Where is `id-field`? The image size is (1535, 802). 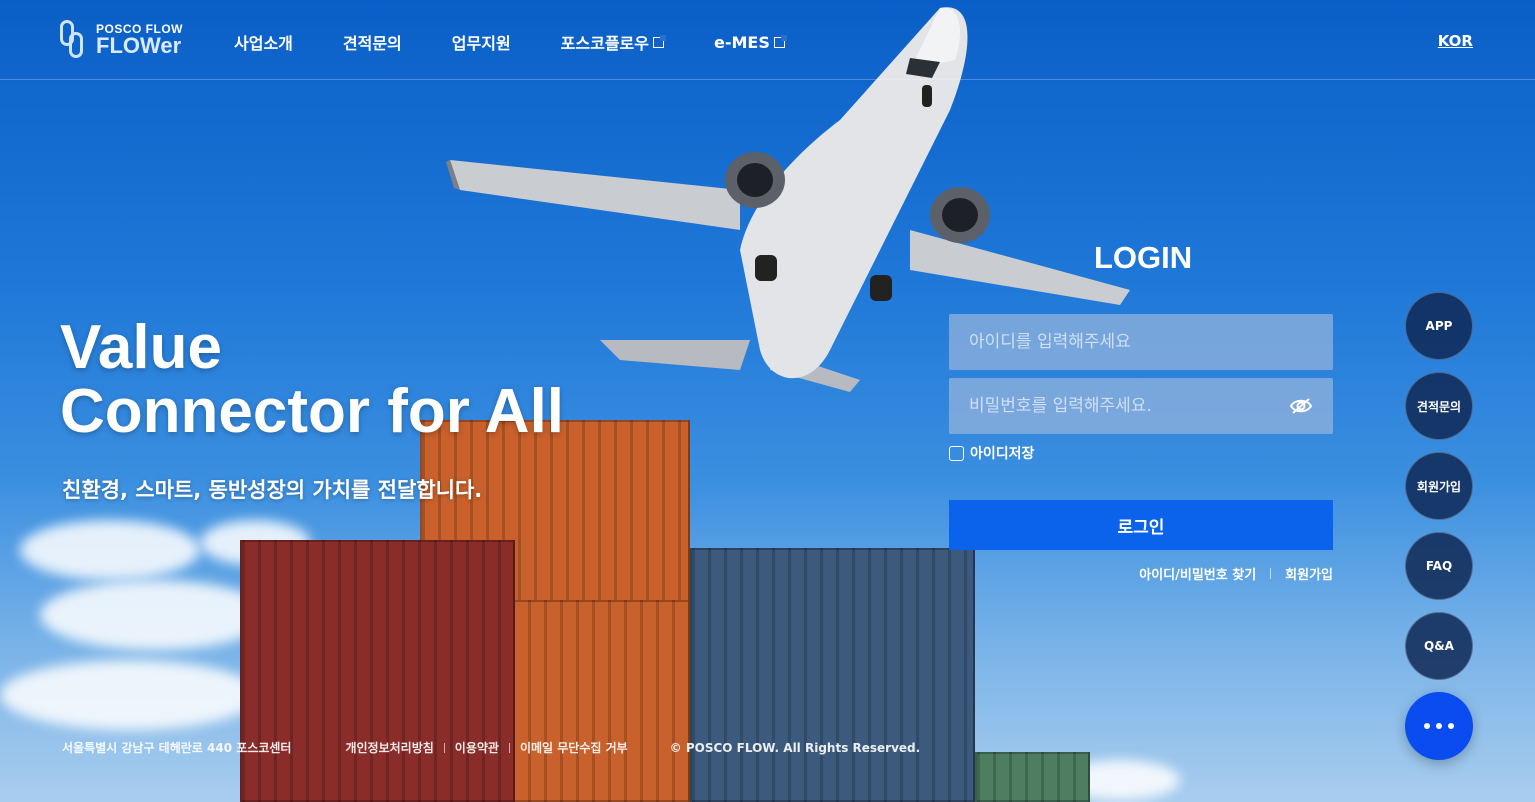
id-field is located at coordinates (1141, 342).